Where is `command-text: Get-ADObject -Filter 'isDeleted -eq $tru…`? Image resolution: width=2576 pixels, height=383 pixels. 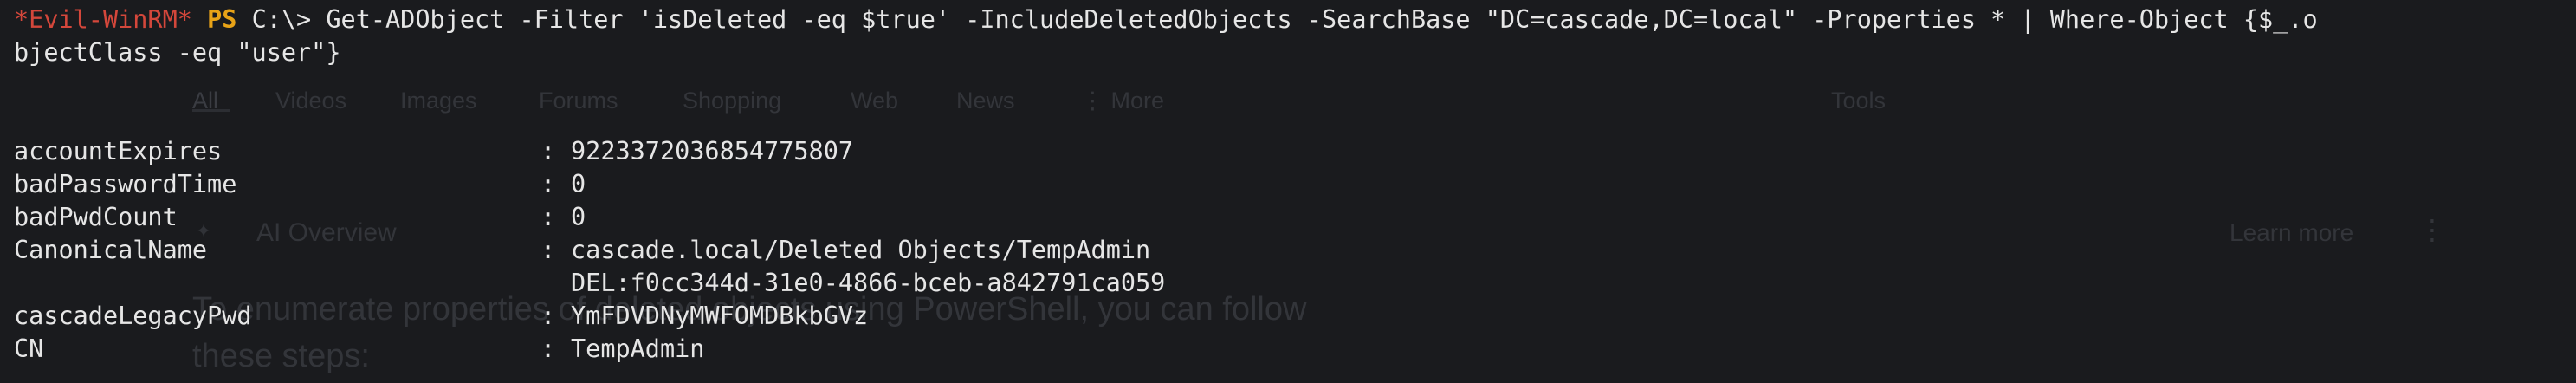 command-text: Get-ADObject -Filter 'isDeleted -eq $tru… is located at coordinates (1322, 19).